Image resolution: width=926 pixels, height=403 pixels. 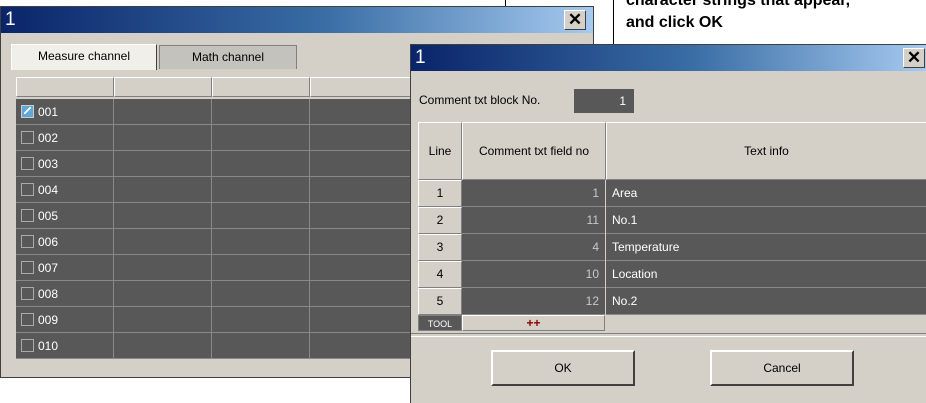 What do you see at coordinates (440, 274) in the screenshot?
I see `line-number: 4` at bounding box center [440, 274].